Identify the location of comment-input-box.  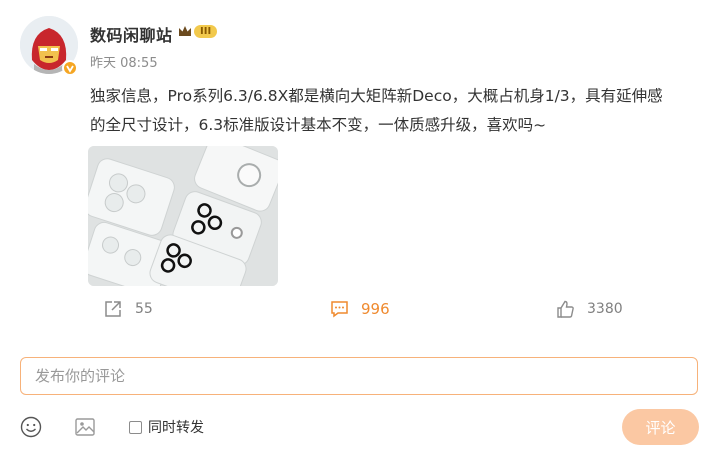
(359, 376).